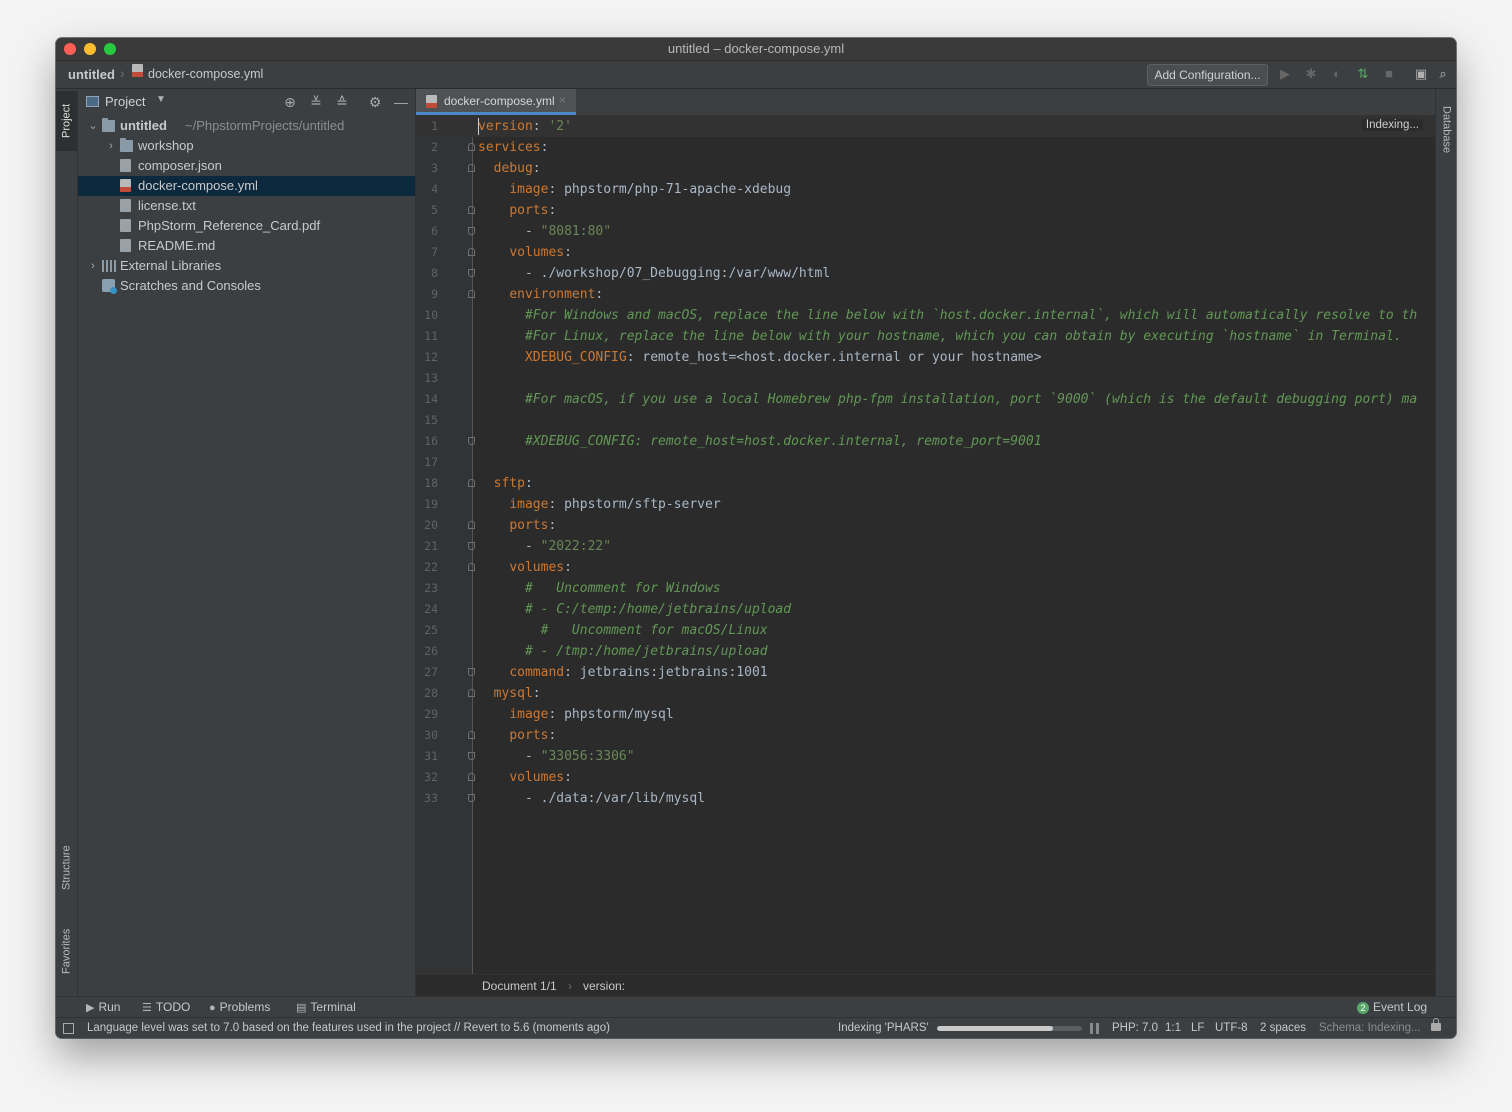  I want to click on event-log-button: 2 Event Log, so click(1392, 1007).